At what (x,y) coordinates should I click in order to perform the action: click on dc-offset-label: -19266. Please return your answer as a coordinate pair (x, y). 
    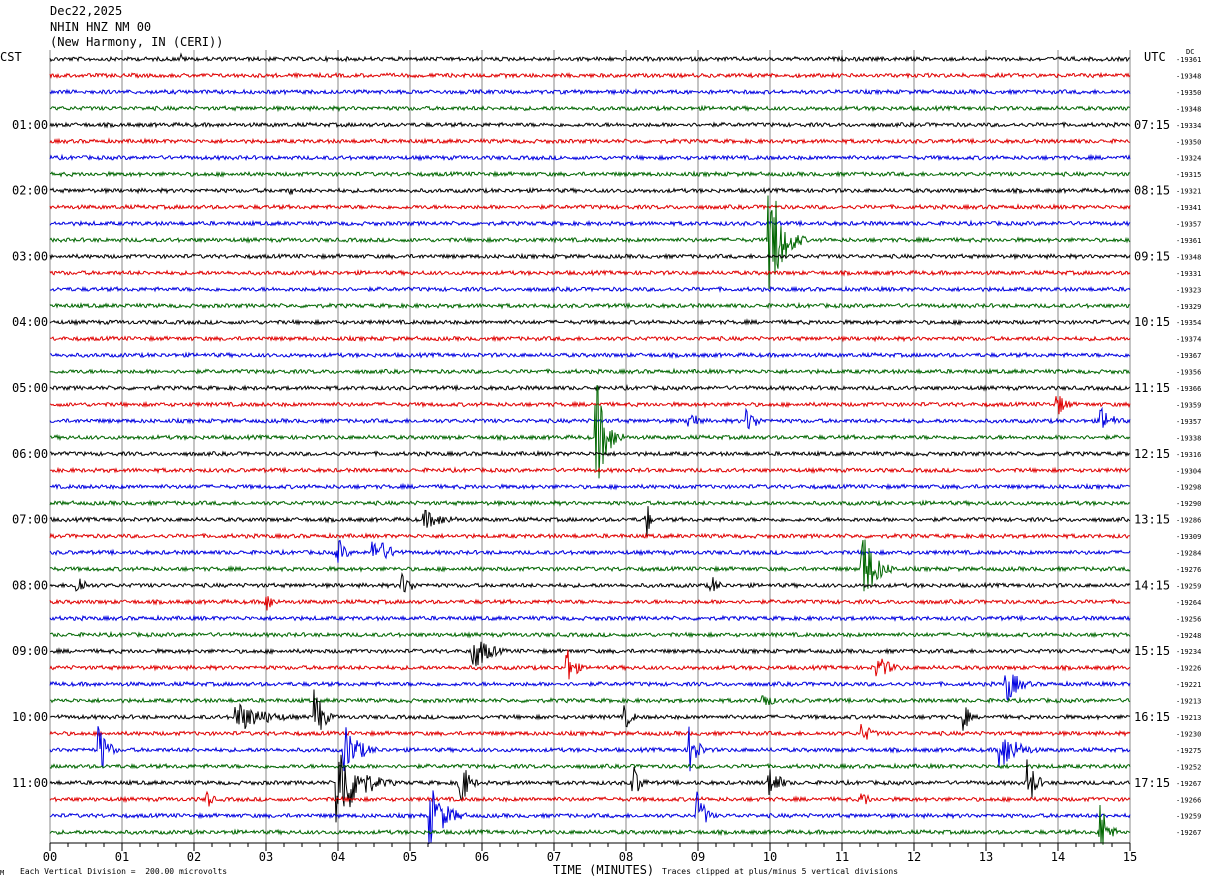
    Looking at the image, I should click on (1188, 800).